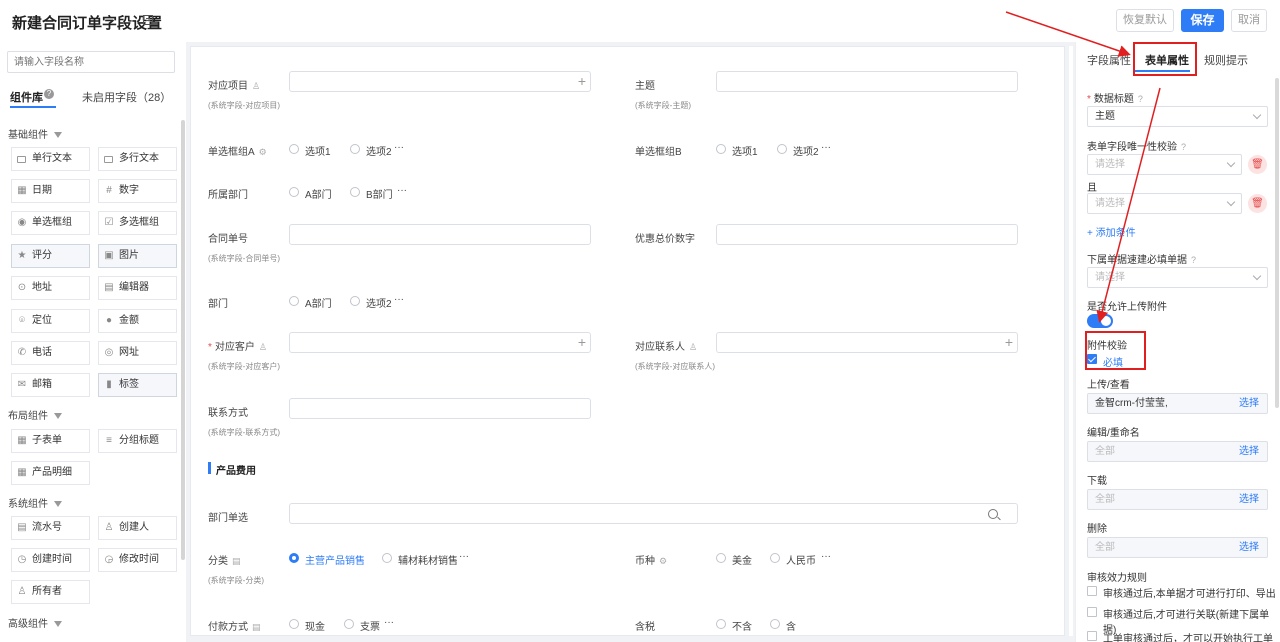 The image size is (1280, 642). What do you see at coordinates (440, 234) in the screenshot?
I see `contract-number-input` at bounding box center [440, 234].